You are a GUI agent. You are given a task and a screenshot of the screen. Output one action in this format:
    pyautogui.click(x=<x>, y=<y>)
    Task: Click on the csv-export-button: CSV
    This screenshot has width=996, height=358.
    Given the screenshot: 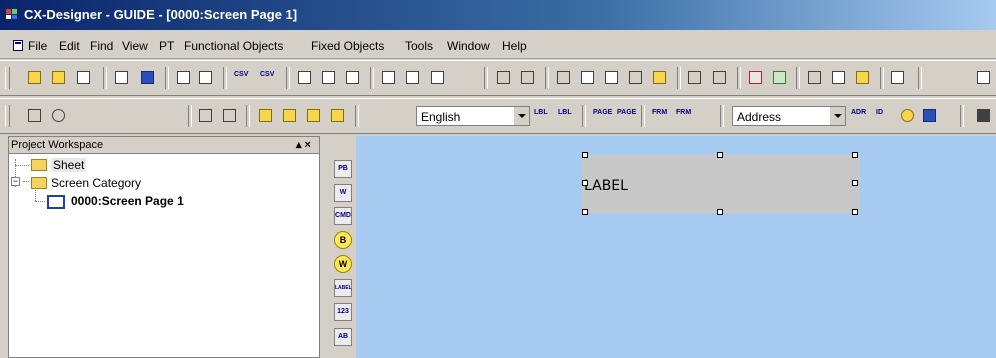 What is the action you would take?
    pyautogui.click(x=268, y=78)
    